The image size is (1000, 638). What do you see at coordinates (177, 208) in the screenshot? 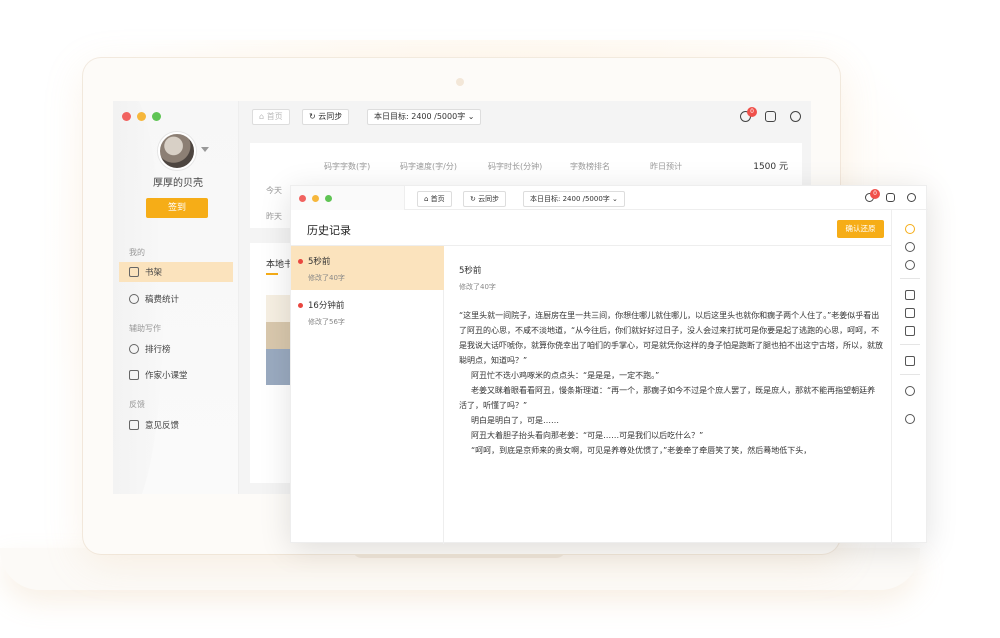
I see `signin-button: 签到` at bounding box center [177, 208].